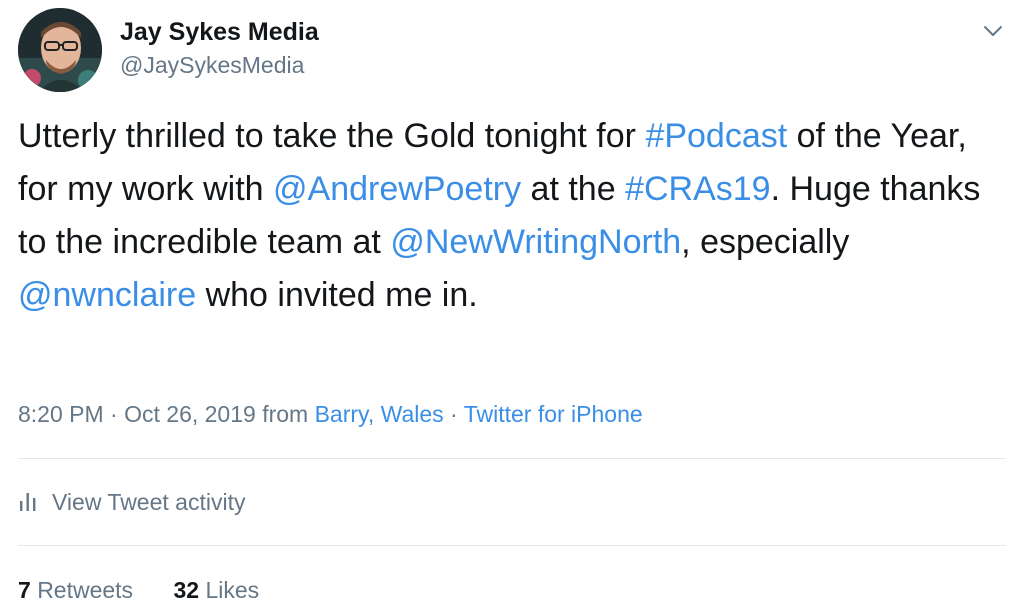 The image size is (1024, 616). Describe the element at coordinates (379, 414) in the screenshot. I see `location-link: Barry, Wales` at that location.